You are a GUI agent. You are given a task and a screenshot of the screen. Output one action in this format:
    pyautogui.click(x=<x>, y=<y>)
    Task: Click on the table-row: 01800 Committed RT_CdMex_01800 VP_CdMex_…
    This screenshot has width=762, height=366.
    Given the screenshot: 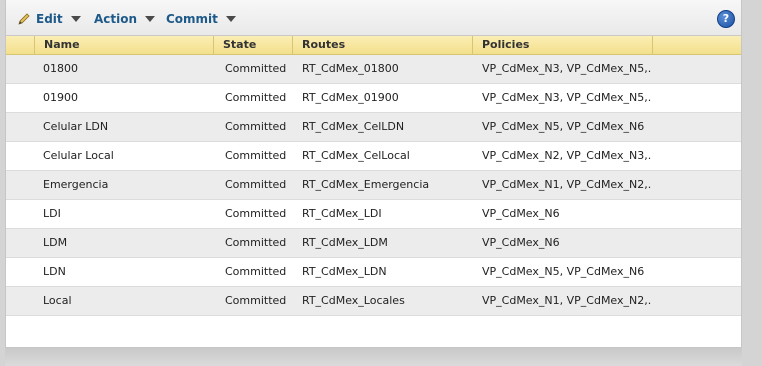 What is the action you would take?
    pyautogui.click(x=373, y=69)
    